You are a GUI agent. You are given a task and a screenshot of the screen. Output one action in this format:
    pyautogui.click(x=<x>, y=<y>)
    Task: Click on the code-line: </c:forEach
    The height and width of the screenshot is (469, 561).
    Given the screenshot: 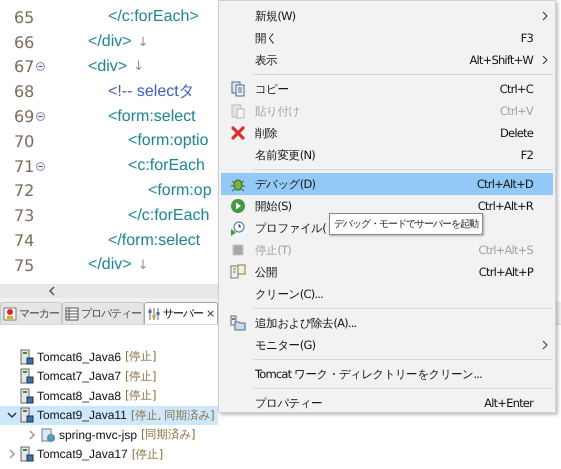 What is the action you would take?
    pyautogui.click(x=168, y=215)
    